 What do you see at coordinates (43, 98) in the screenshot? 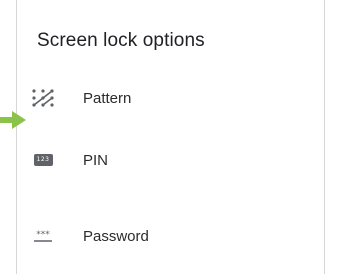
I see `pattern-icon` at bounding box center [43, 98].